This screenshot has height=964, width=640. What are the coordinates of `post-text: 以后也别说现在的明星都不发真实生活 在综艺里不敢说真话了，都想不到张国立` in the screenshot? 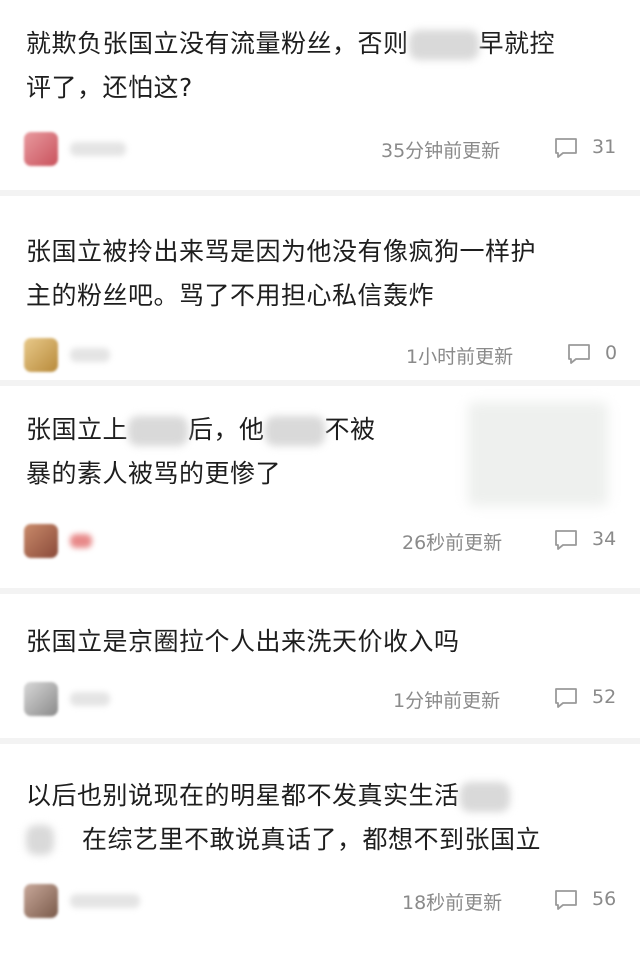 It's located at (320, 818).